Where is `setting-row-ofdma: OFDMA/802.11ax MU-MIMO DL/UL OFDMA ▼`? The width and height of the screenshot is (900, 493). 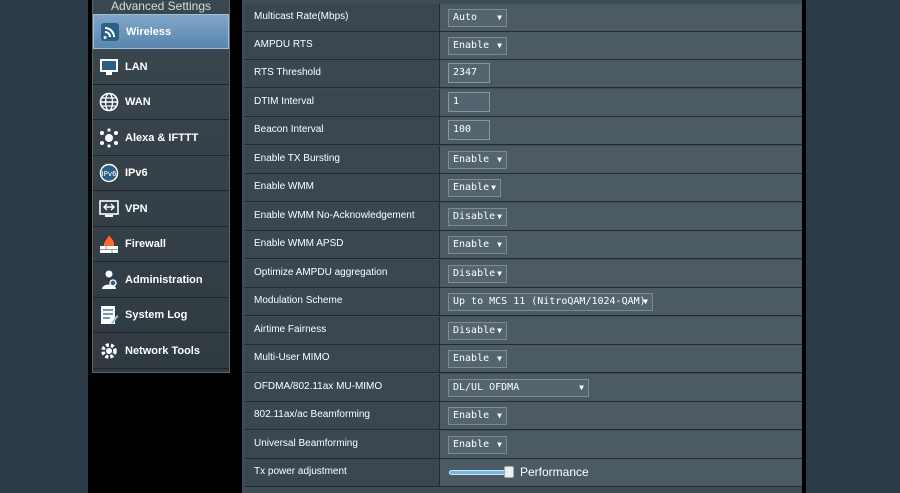
setting-row-ofdma: OFDMA/802.11ax MU-MIMO DL/UL OFDMA ▼ is located at coordinates (523, 388).